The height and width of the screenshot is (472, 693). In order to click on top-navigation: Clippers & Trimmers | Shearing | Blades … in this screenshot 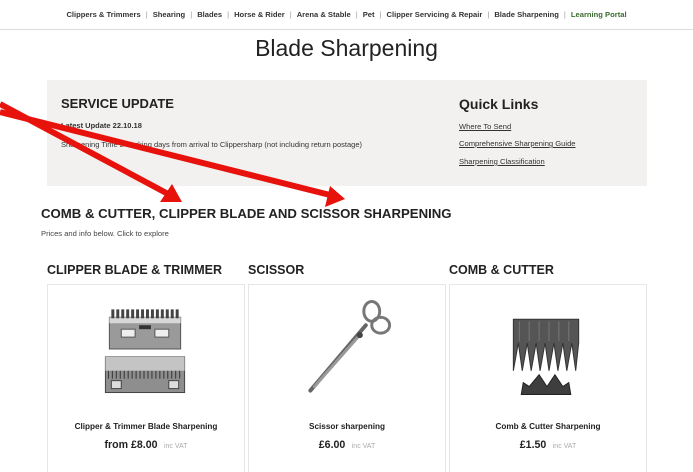, I will do `click(346, 15)`.